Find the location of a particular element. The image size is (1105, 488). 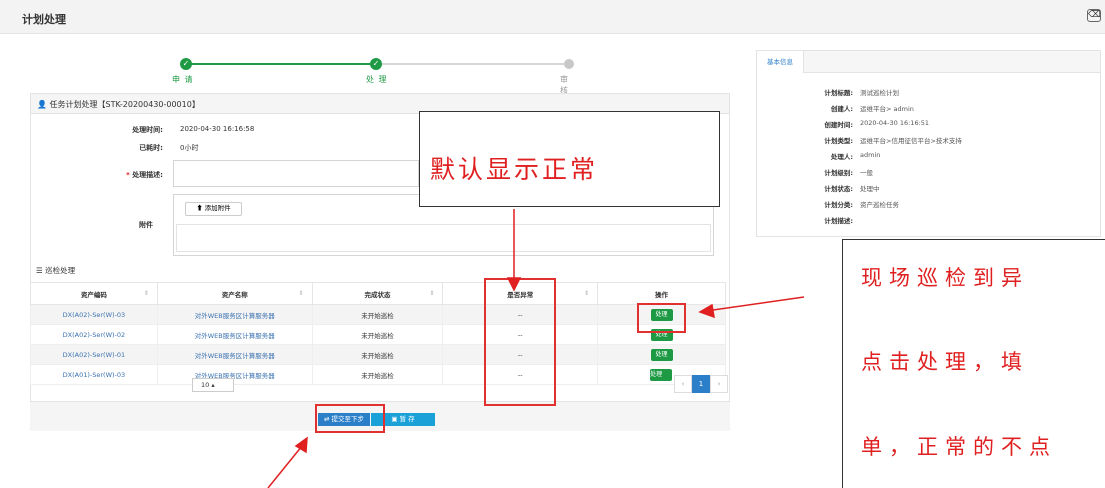

arrow-to-action is located at coordinates (755, 304).